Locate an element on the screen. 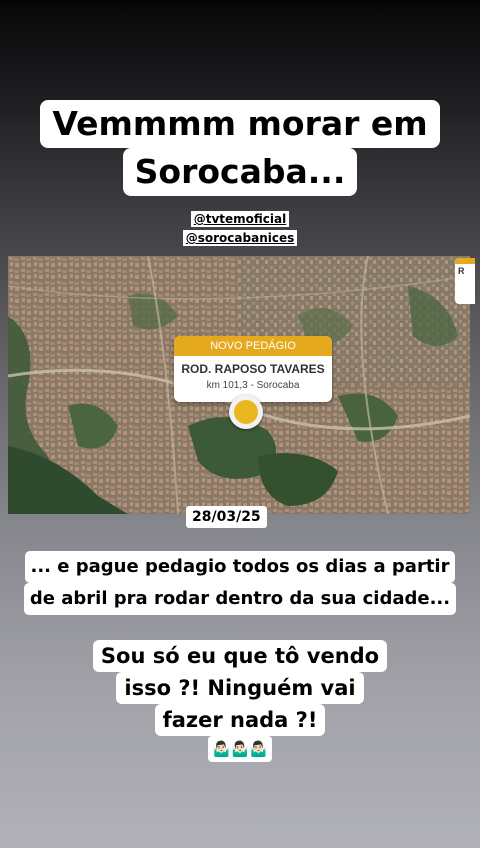 This screenshot has height=848, width=480. toll-road-name: ROD. RAPOSO TAVARES is located at coordinates (253, 369).